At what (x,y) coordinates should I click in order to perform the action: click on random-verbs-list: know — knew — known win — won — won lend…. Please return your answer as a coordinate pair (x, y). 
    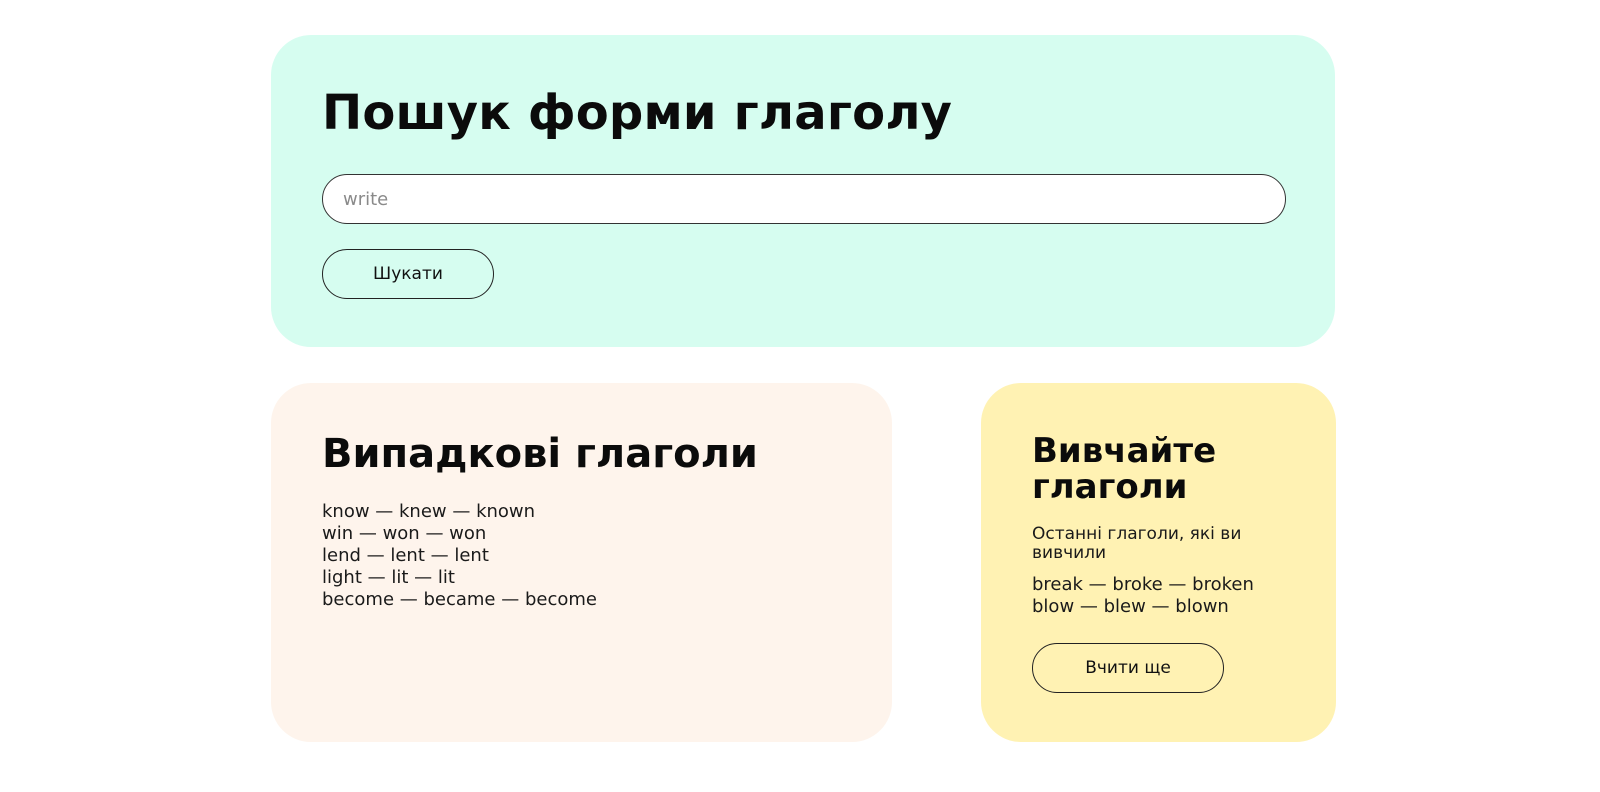
    Looking at the image, I should click on (582, 556).